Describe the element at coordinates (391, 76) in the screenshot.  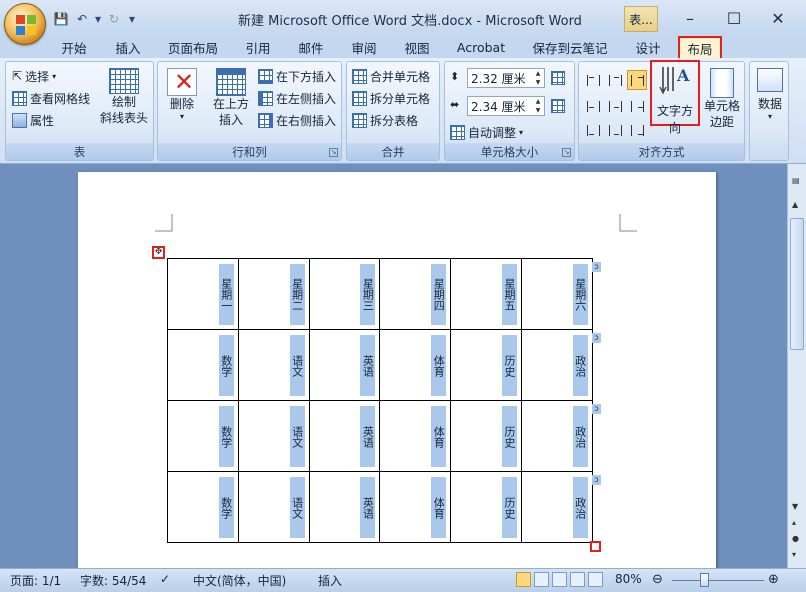
I see `merge-cells-button: 合并单元格` at that location.